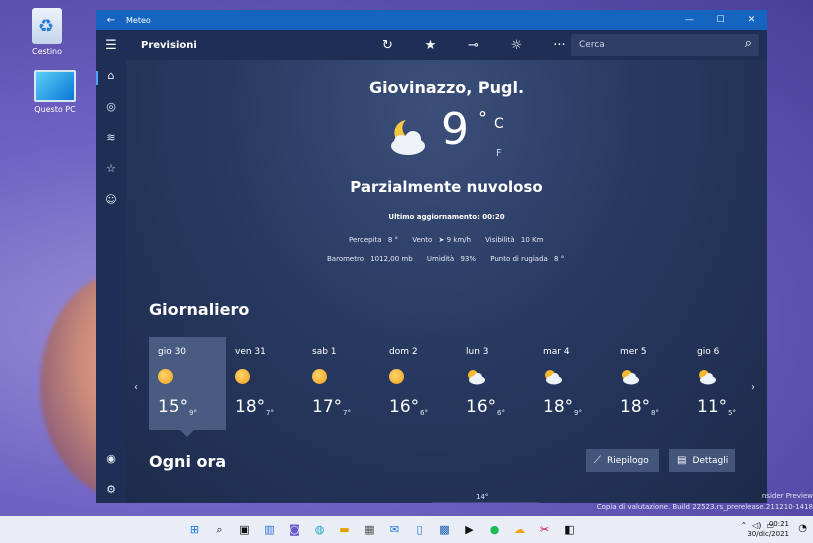 The height and width of the screenshot is (543, 813). I want to click on feels-label: Percepita, so click(365, 240).